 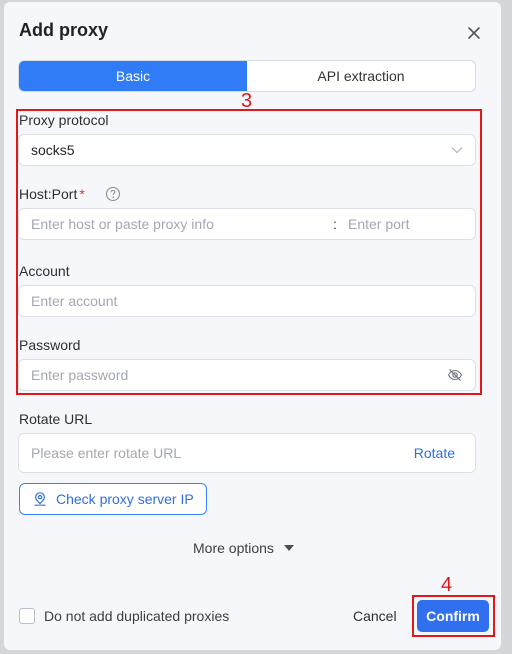 I want to click on proxy-protocol-value: socks5, so click(x=53, y=150).